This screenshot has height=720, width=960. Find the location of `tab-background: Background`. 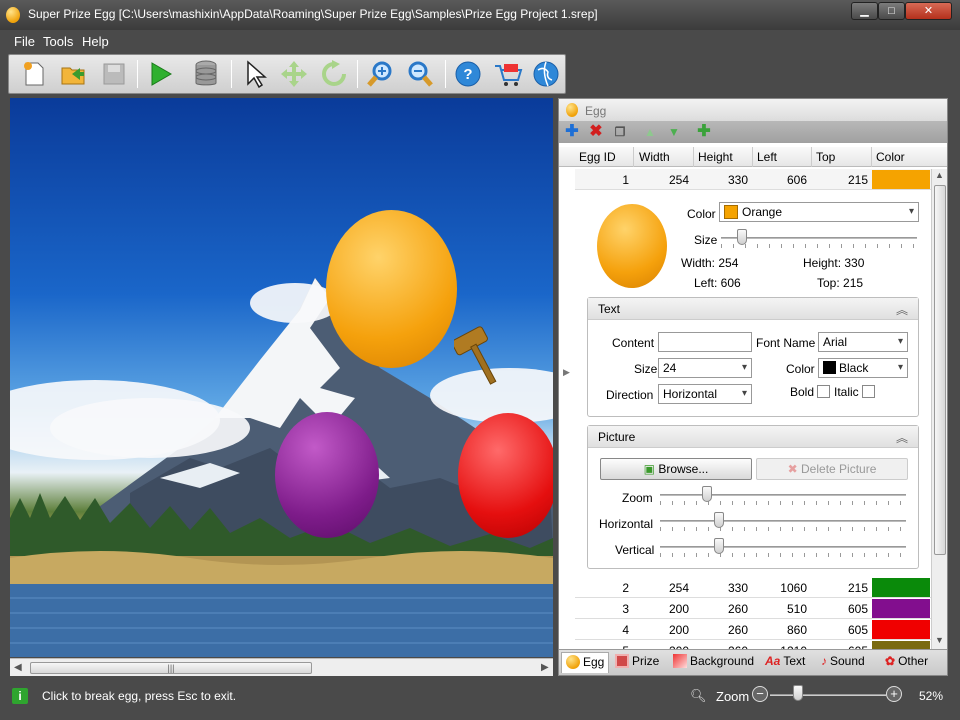

tab-background: Background is located at coordinates (713, 661).